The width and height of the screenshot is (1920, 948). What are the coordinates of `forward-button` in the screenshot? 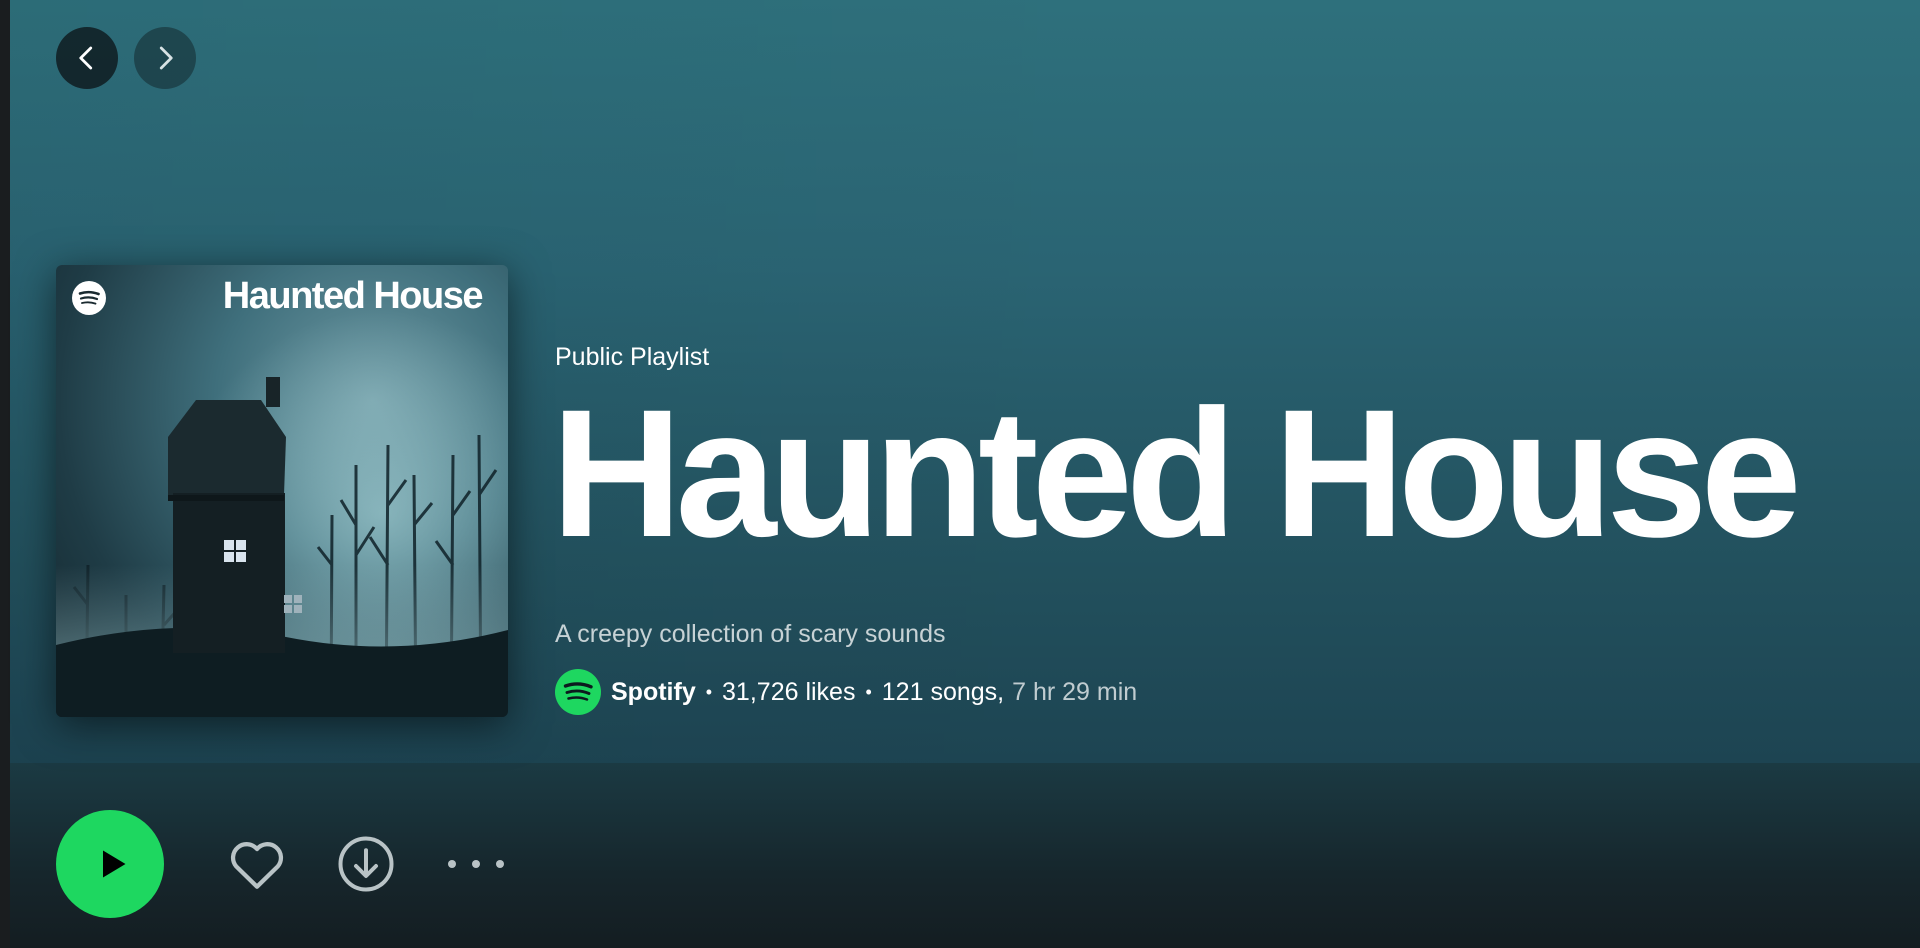 It's located at (165, 58).